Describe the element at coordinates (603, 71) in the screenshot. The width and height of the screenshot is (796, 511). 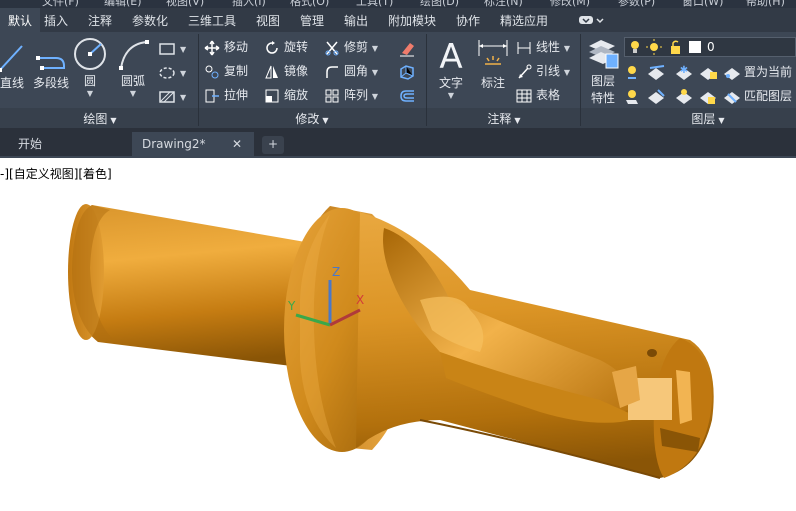
I see `layer-properties-button: 图层 特性` at that location.